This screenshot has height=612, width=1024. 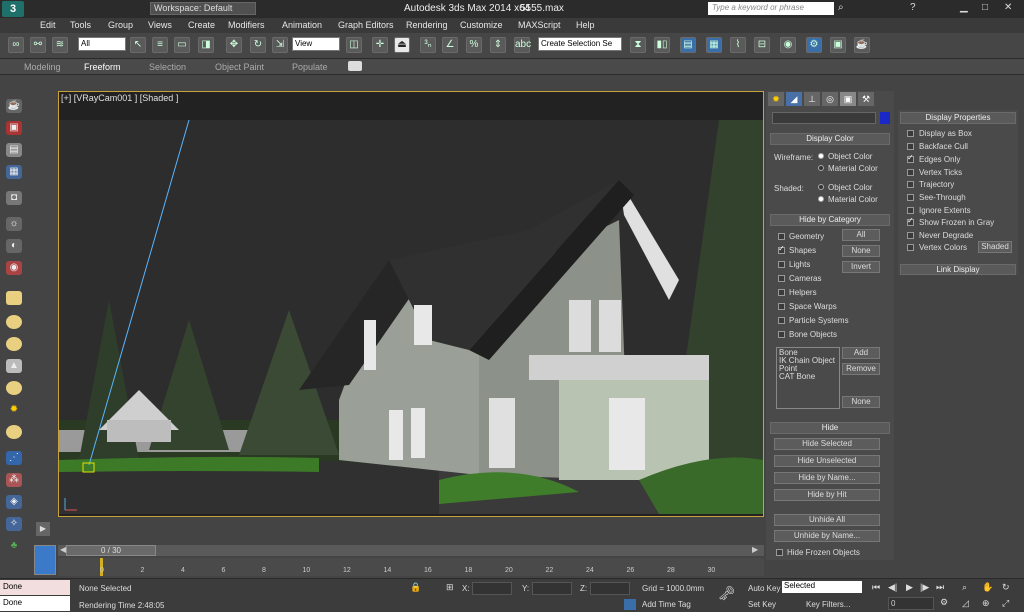 What do you see at coordinates (14, 150) in the screenshot?
I see `document-icon: ▤` at bounding box center [14, 150].